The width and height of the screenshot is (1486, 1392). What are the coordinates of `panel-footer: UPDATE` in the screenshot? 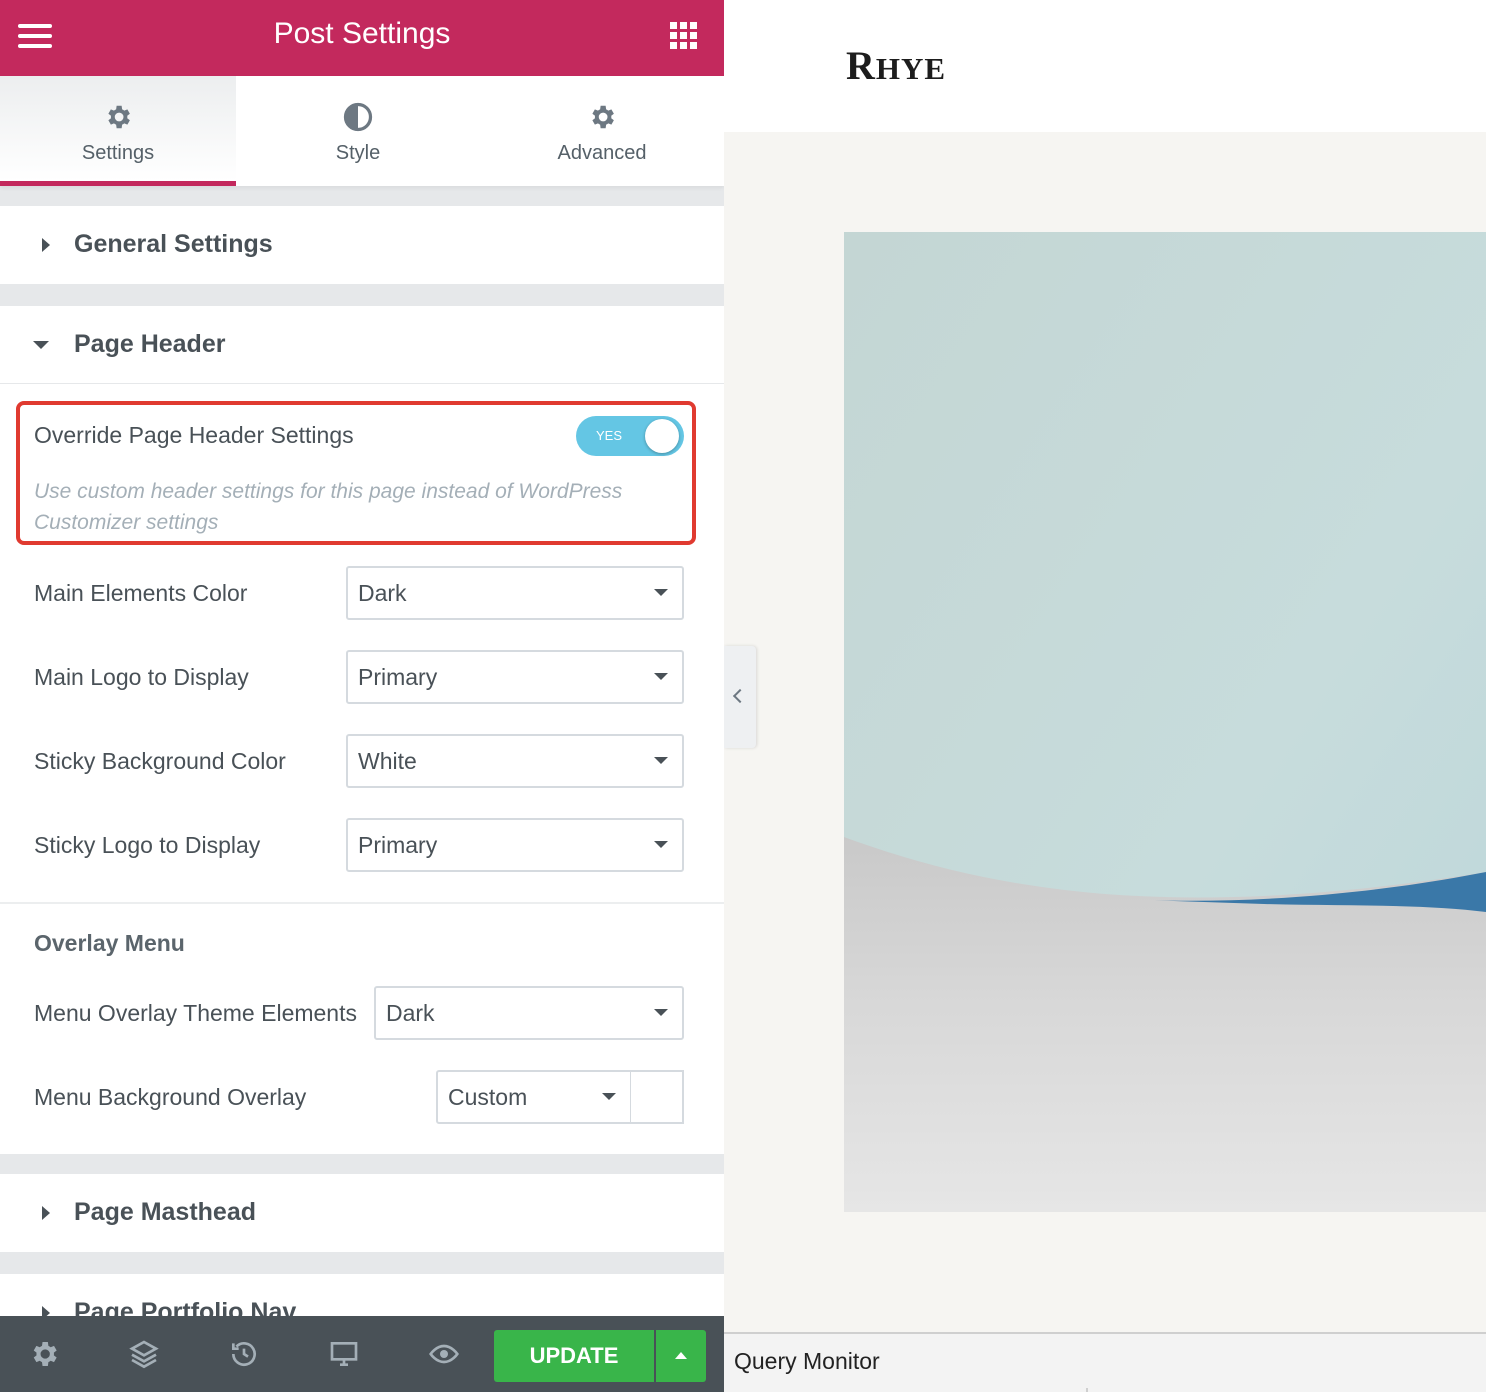 It's located at (362, 1354).